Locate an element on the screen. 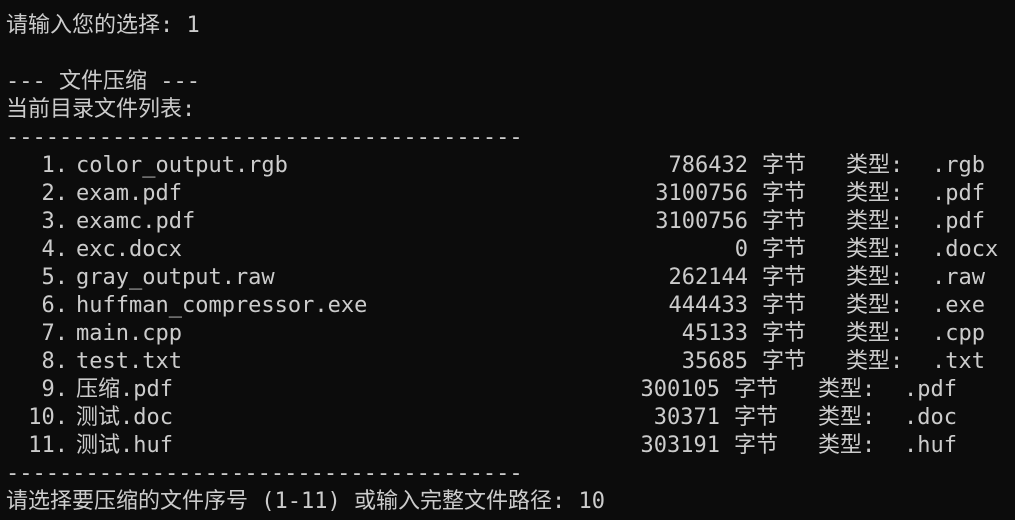  file-type: .doc is located at coordinates (930, 417).